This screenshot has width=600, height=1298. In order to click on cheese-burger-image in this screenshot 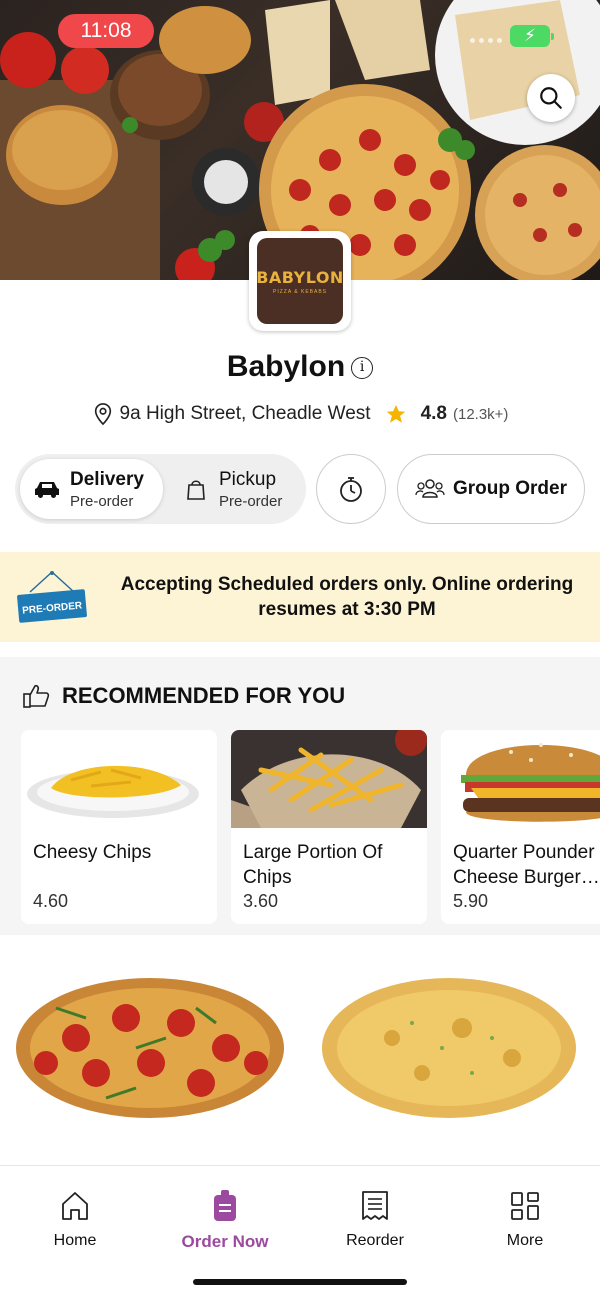, I will do `click(520, 779)`.